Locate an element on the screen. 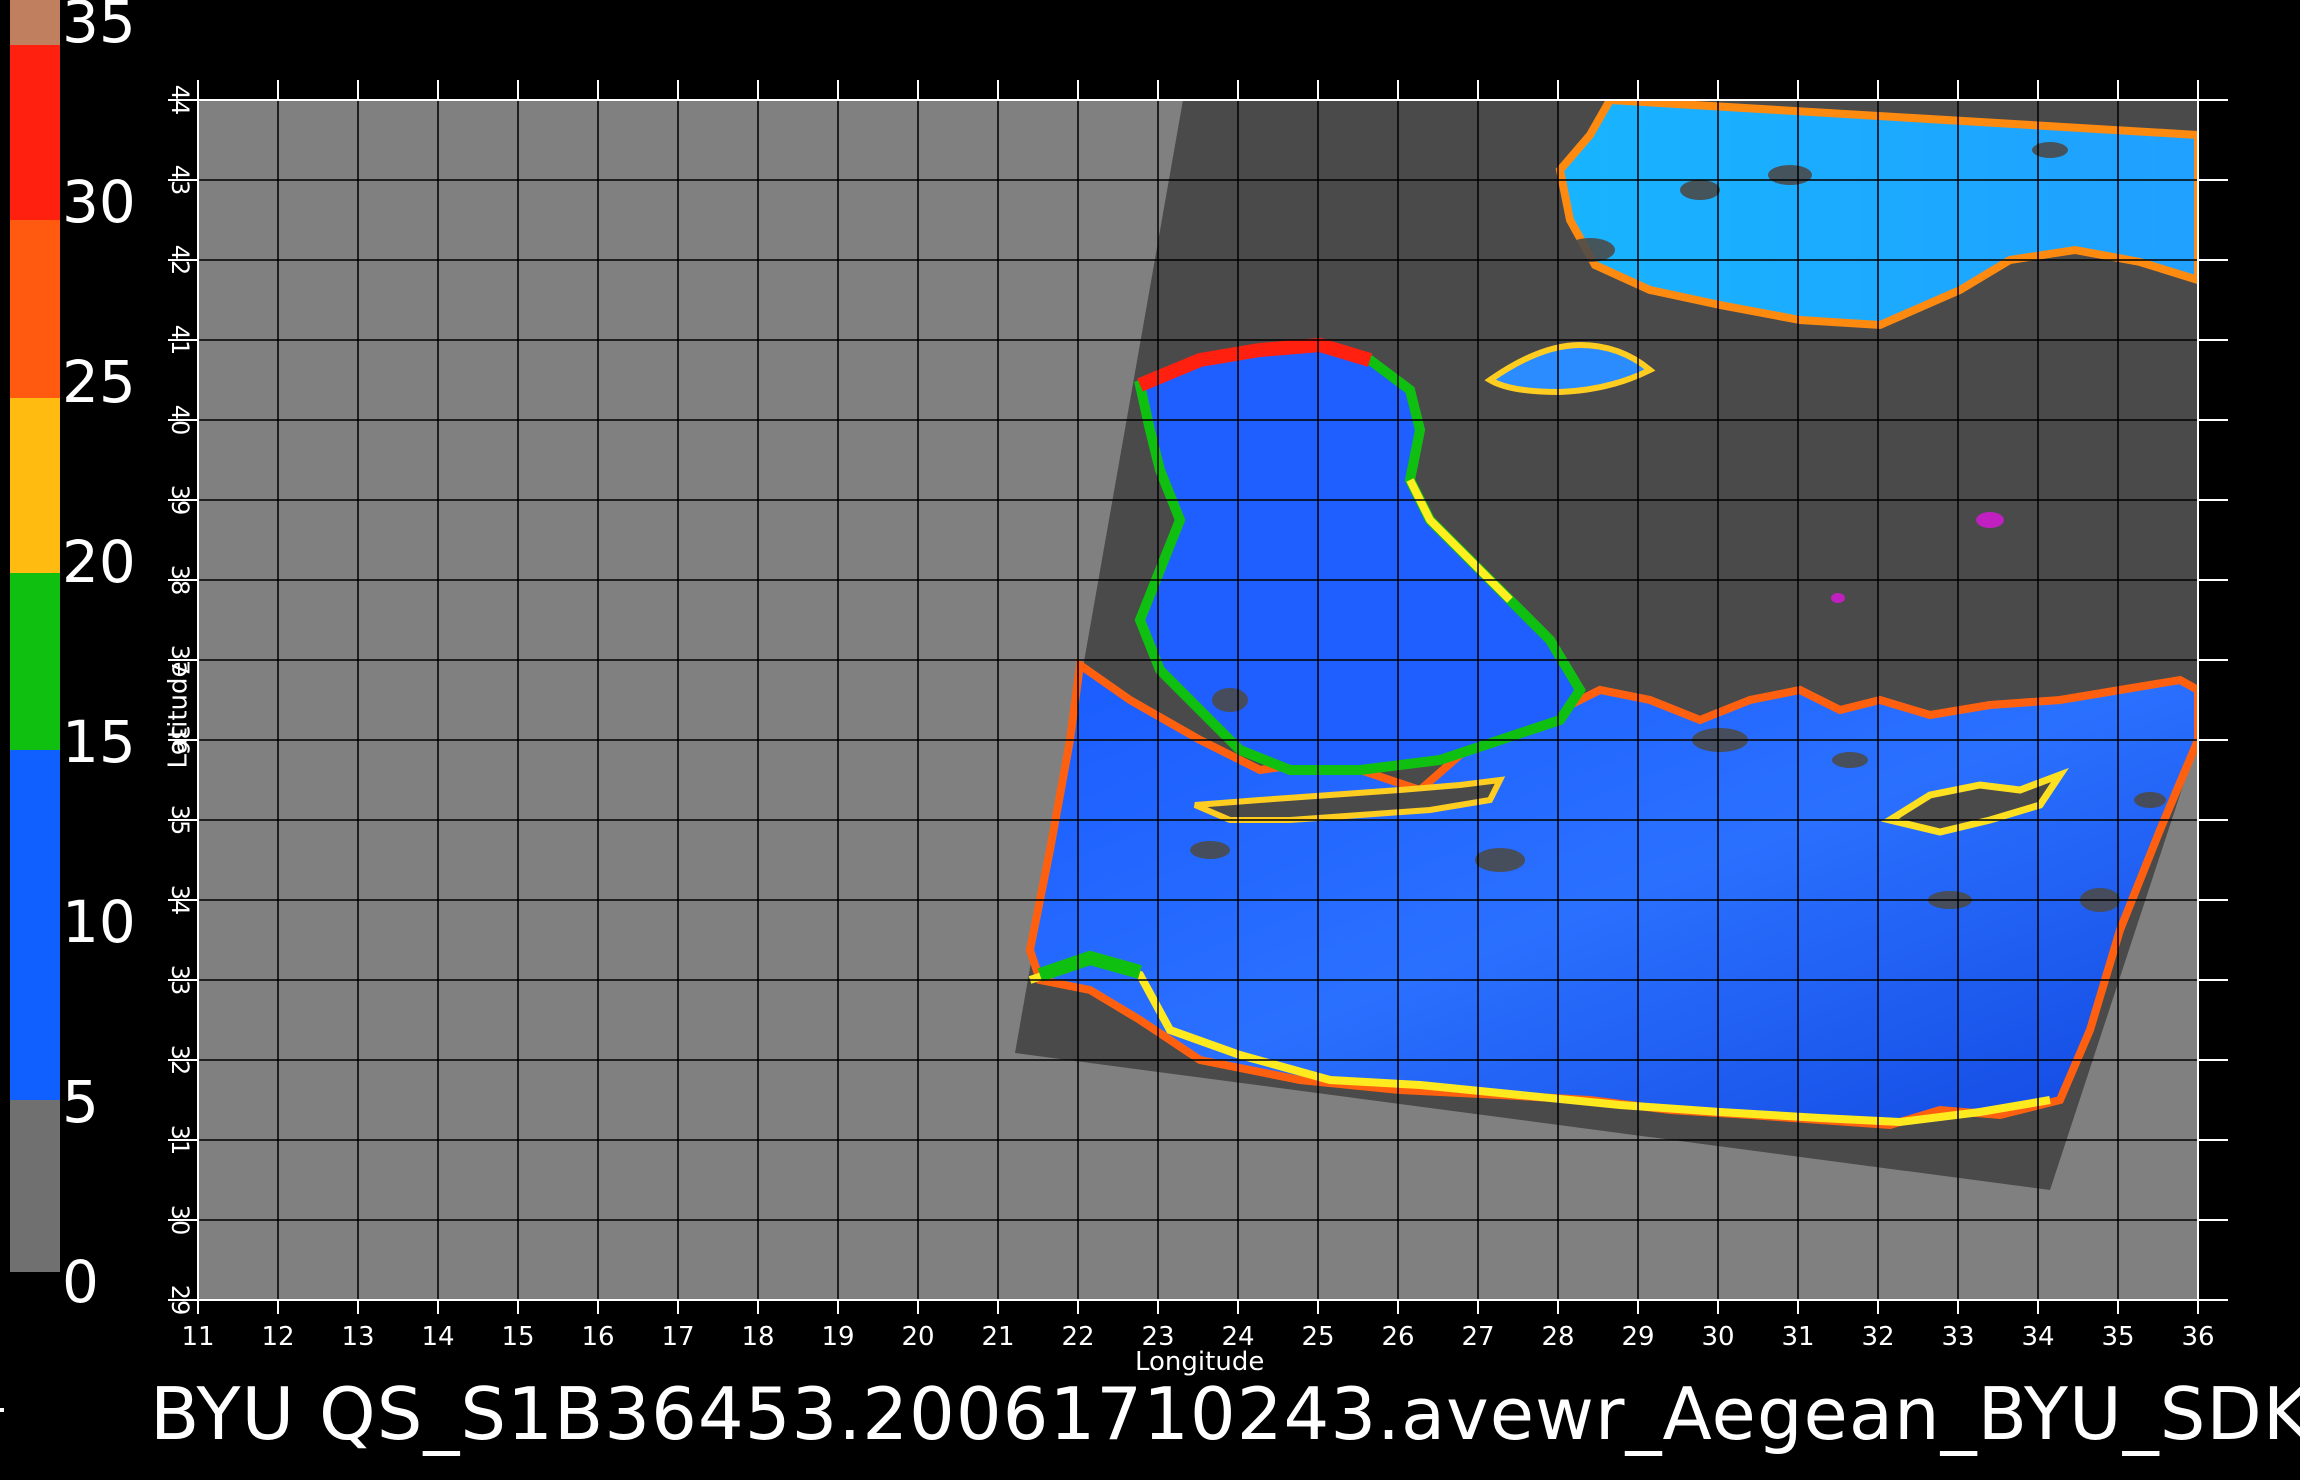  colorbar-label: 30 is located at coordinates (99, 202).